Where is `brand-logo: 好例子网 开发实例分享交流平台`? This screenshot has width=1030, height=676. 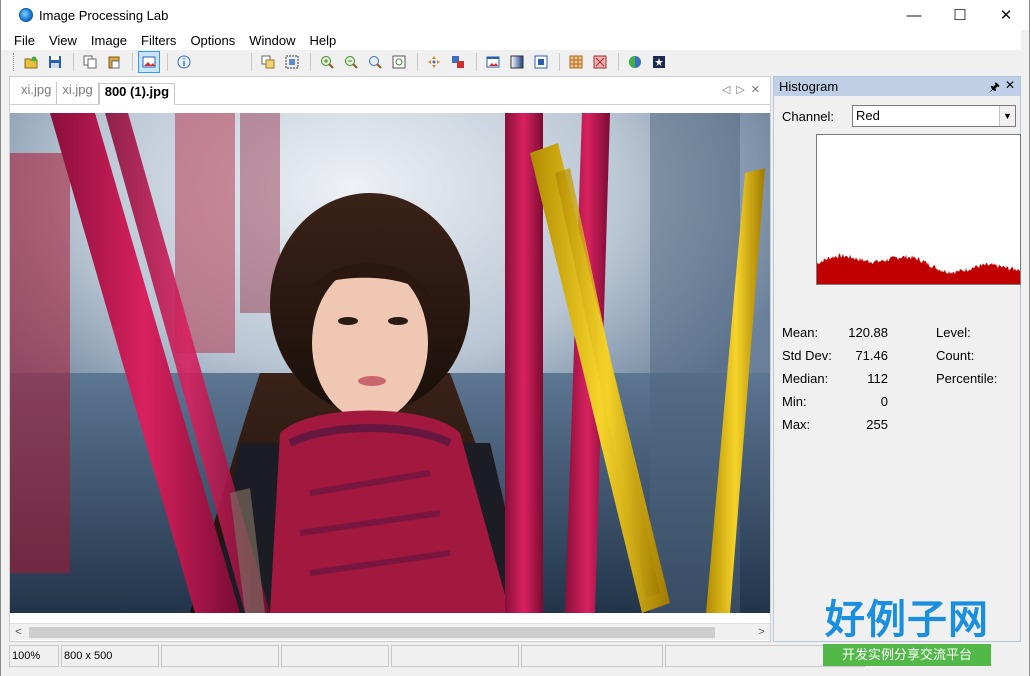
brand-logo: 好例子网 开发实例分享交流平台 is located at coordinates (907, 633).